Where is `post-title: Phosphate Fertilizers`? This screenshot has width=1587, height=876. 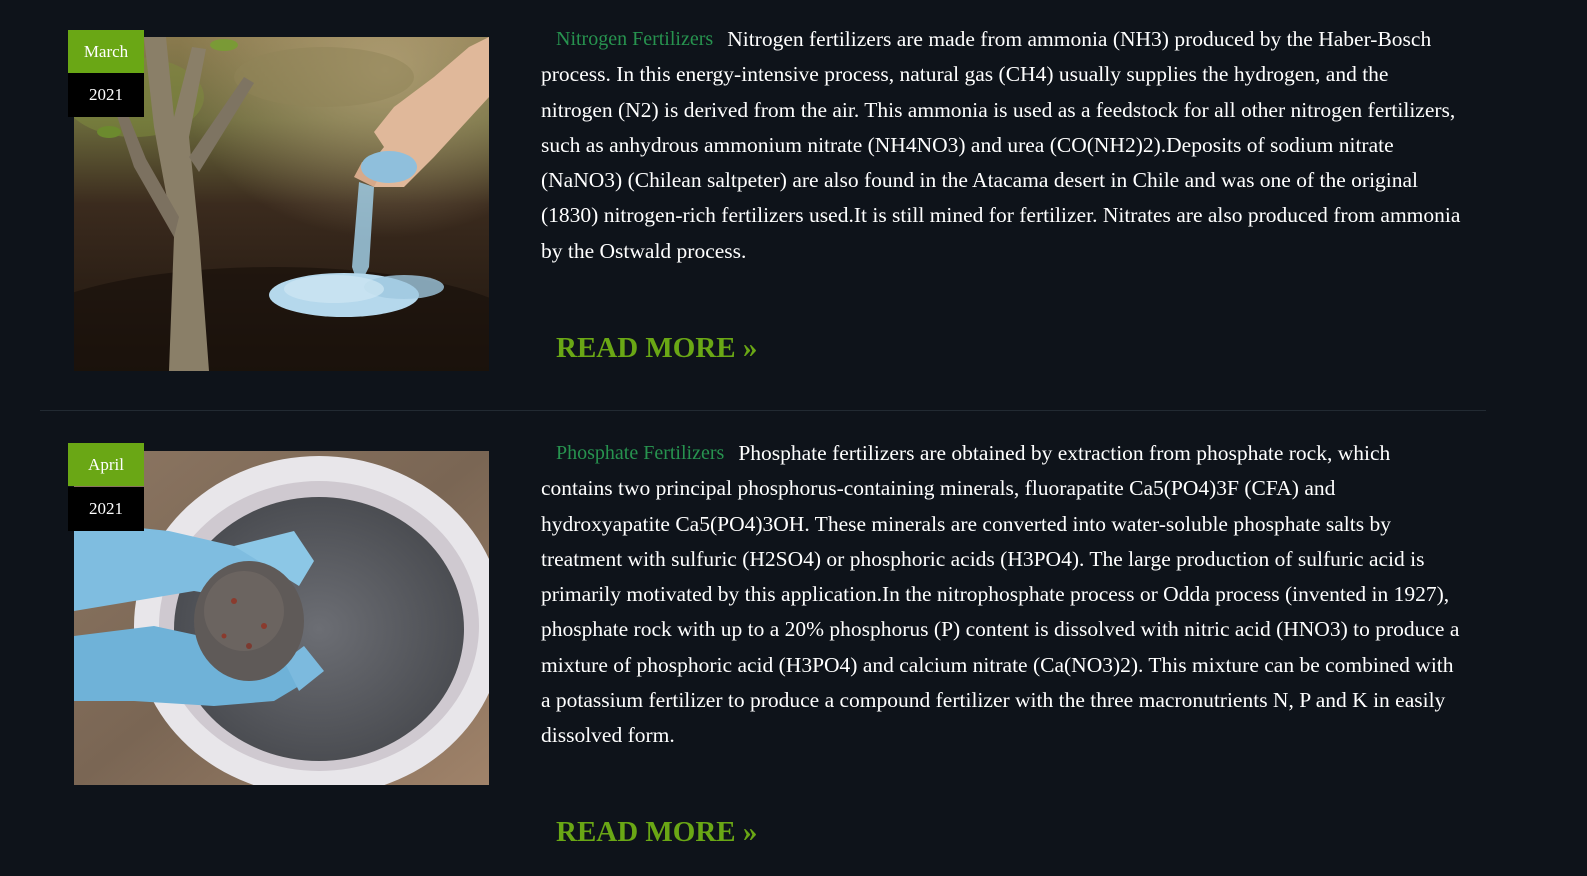 post-title: Phosphate Fertilizers is located at coordinates (640, 453).